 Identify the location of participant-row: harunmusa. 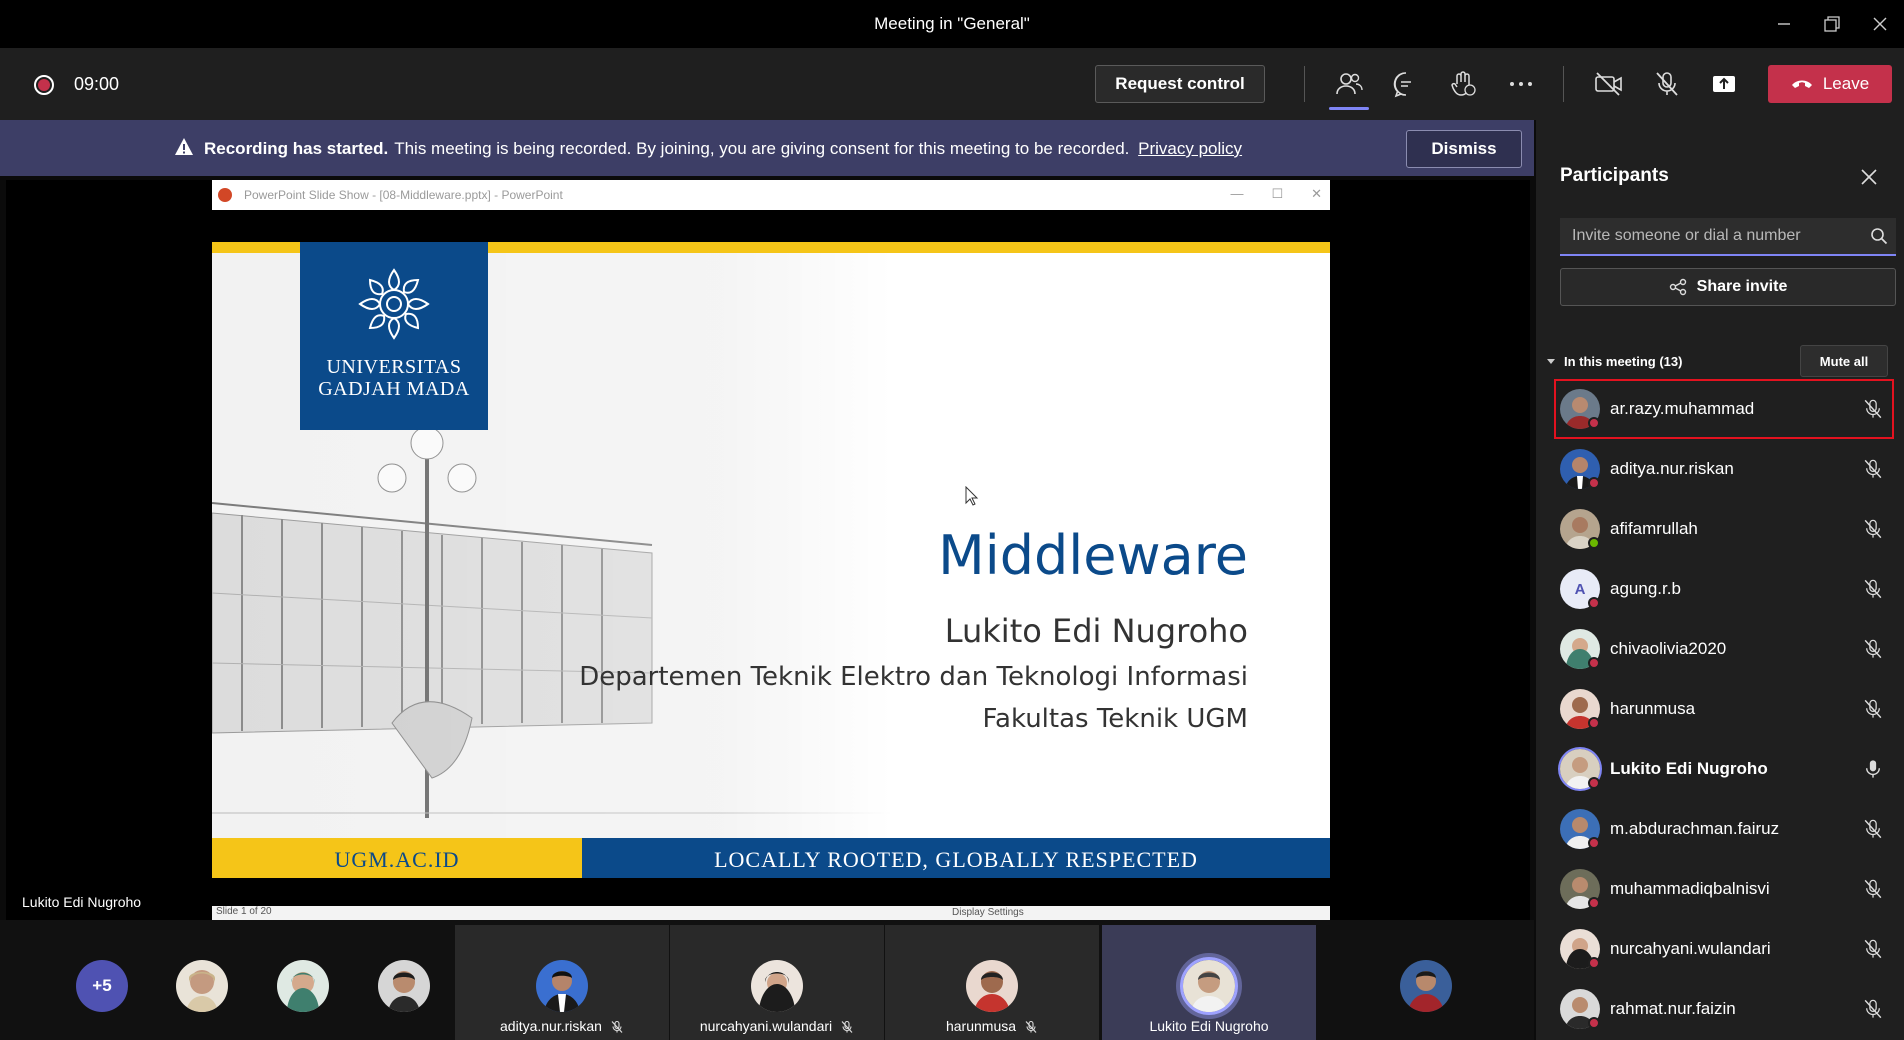
(1724, 709).